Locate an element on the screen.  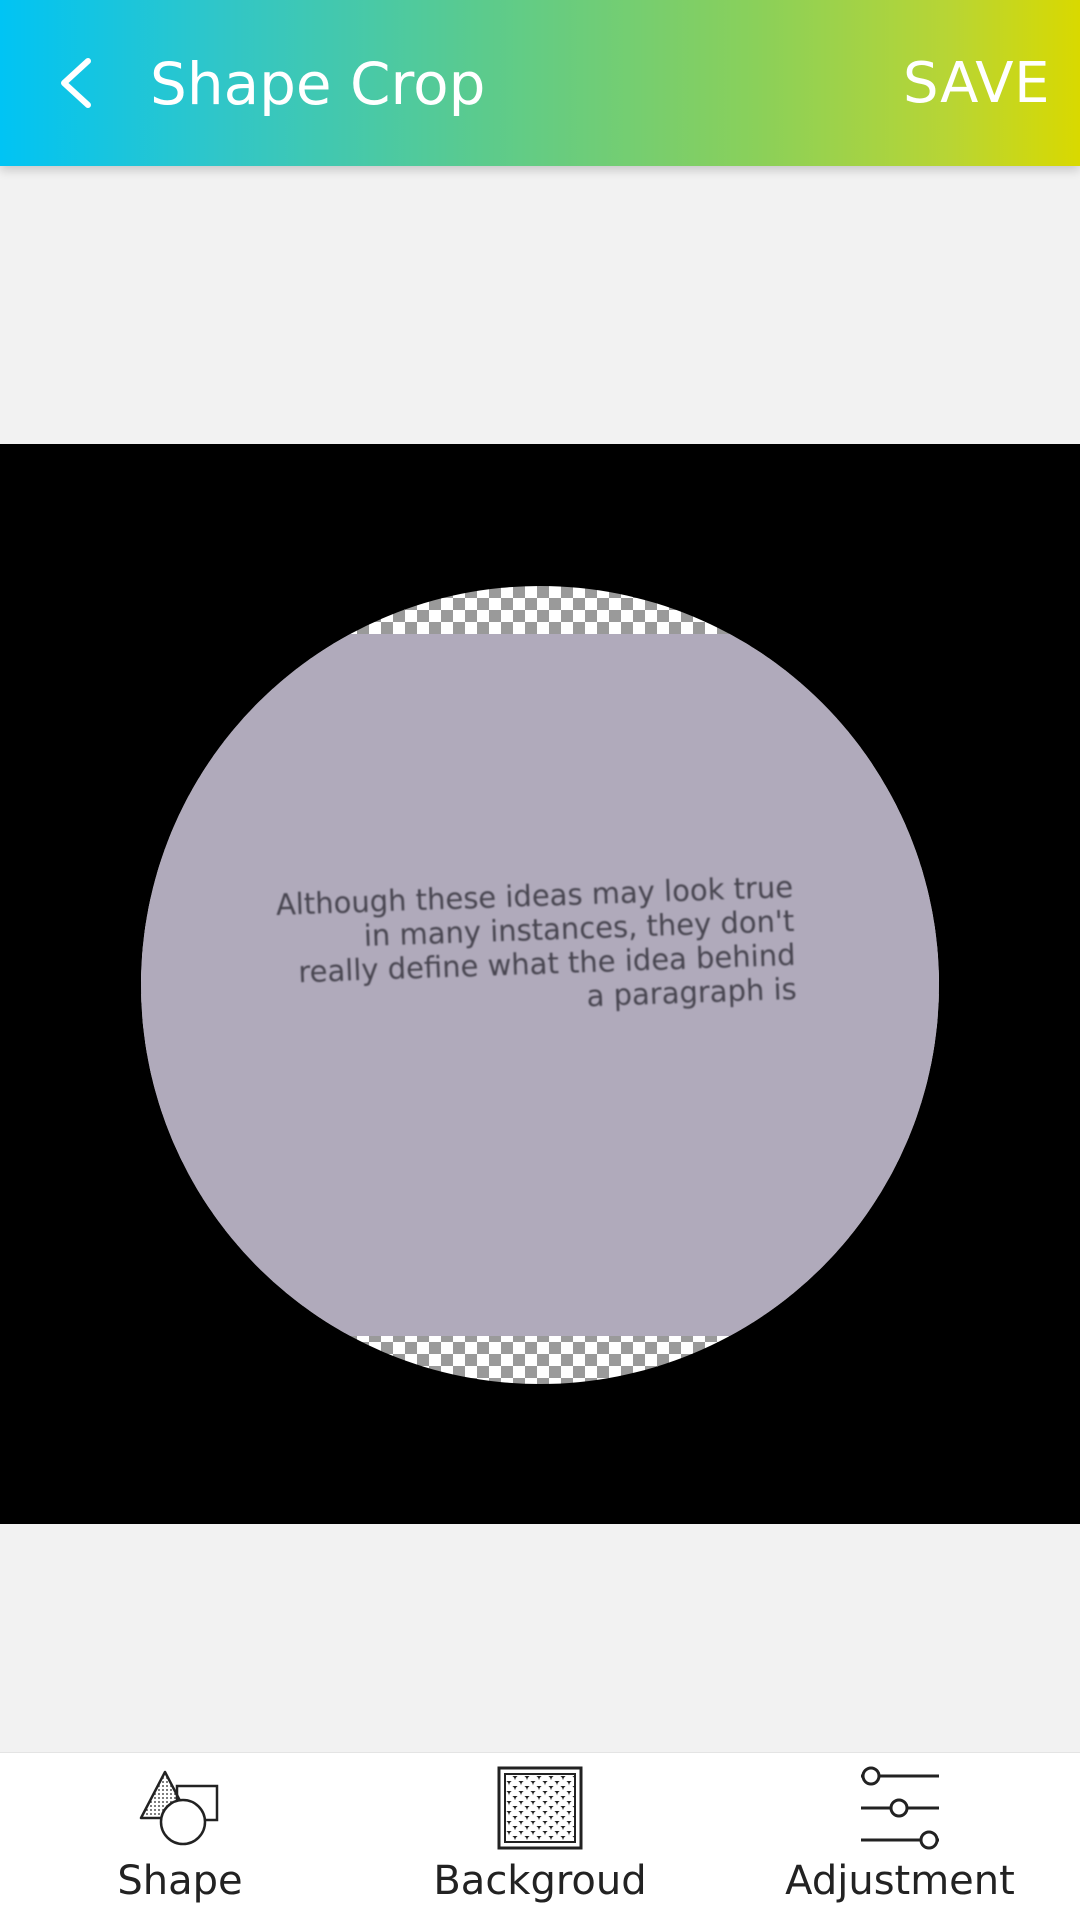
shape-tool-button: Shape is located at coordinates (180, 1837).